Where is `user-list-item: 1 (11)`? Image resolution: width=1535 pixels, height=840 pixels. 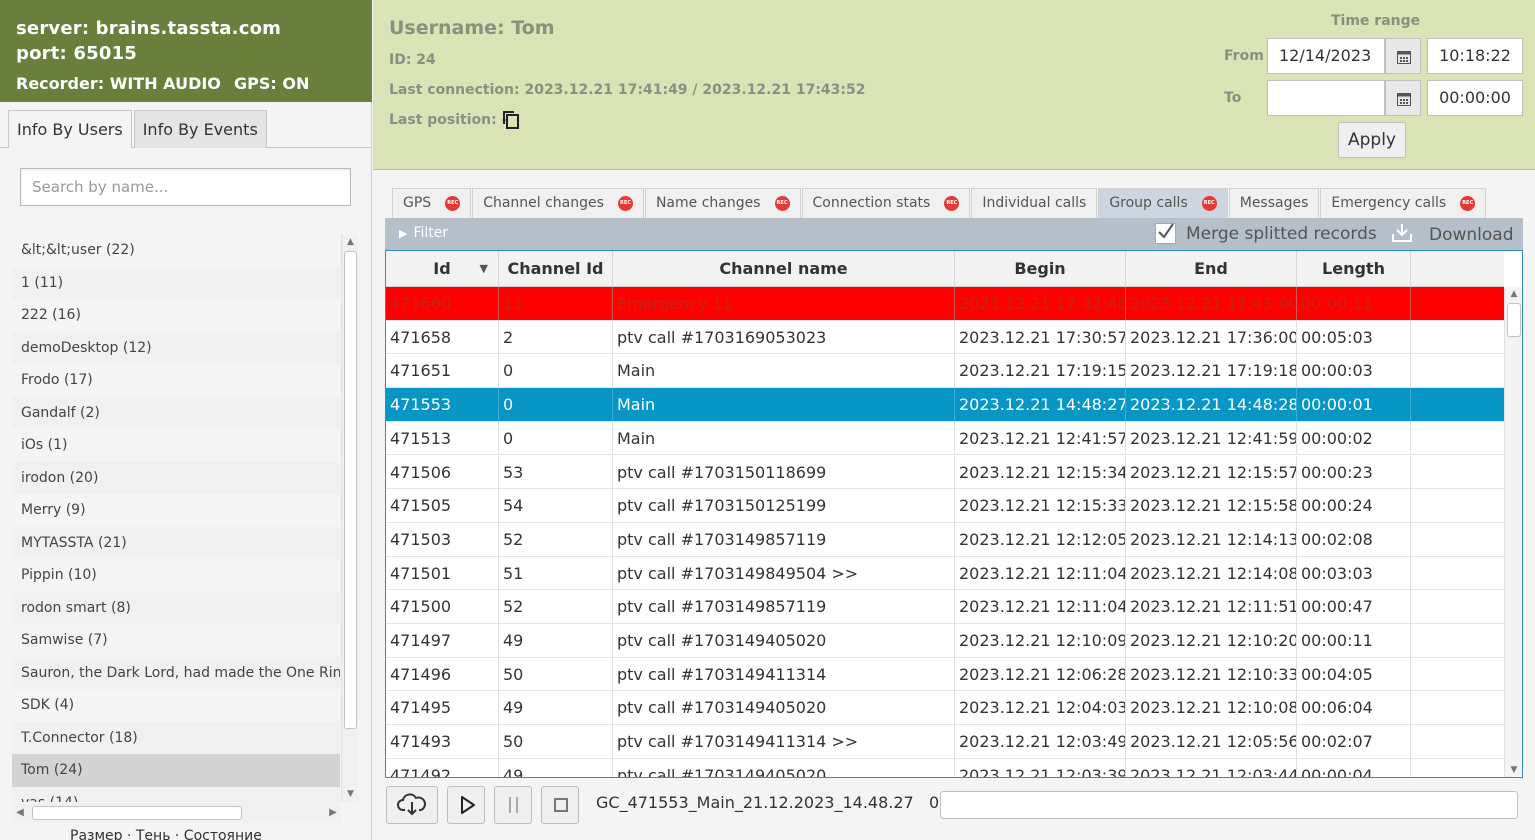
user-list-item: 1 (11) is located at coordinates (176, 282).